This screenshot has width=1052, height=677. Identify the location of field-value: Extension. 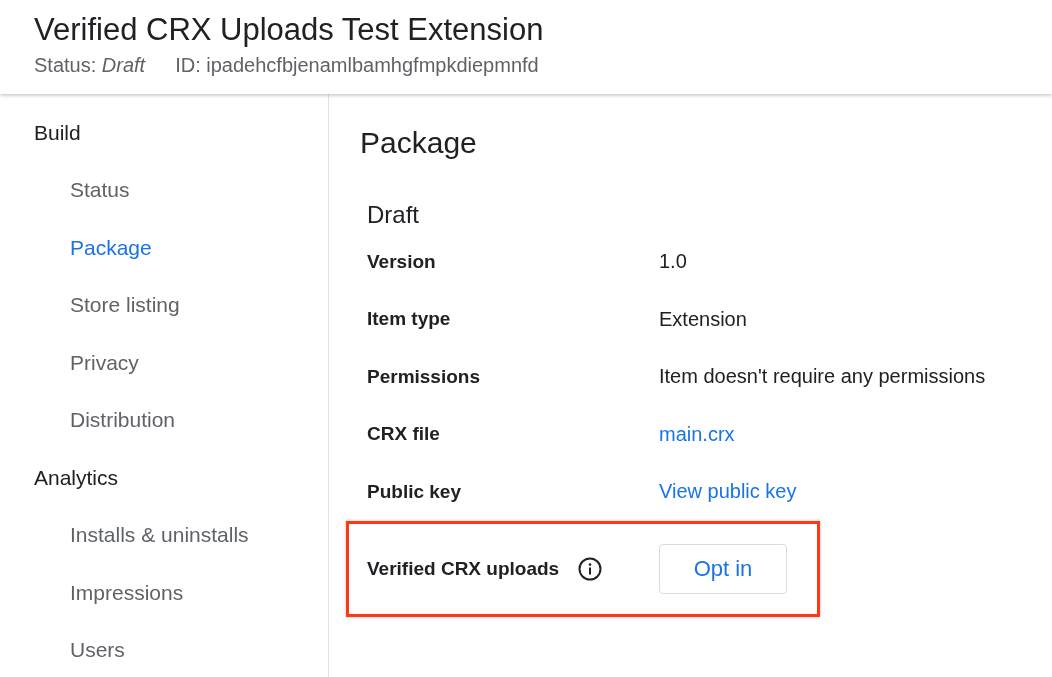
(703, 319).